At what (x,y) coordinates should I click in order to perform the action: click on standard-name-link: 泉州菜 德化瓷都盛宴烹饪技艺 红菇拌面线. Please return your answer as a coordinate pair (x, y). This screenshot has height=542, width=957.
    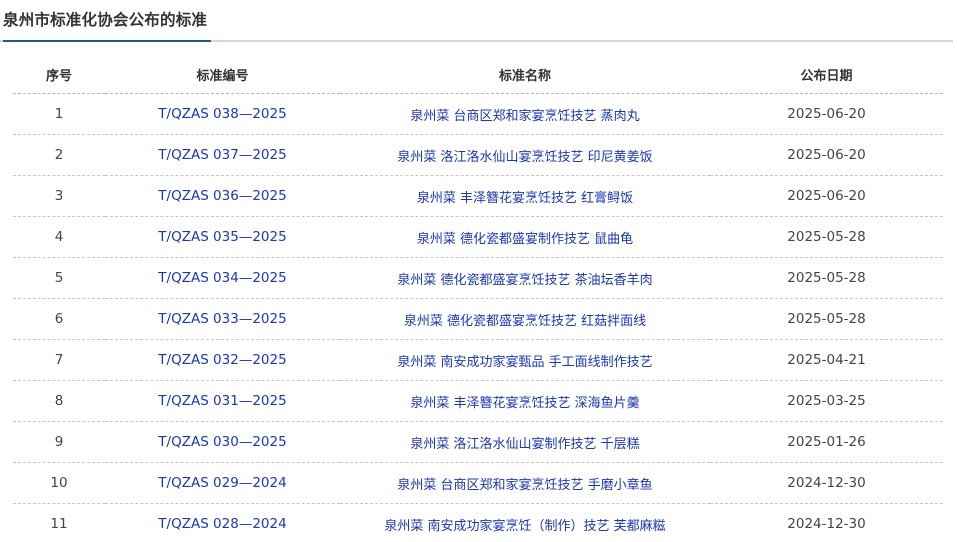
    Looking at the image, I should click on (525, 321).